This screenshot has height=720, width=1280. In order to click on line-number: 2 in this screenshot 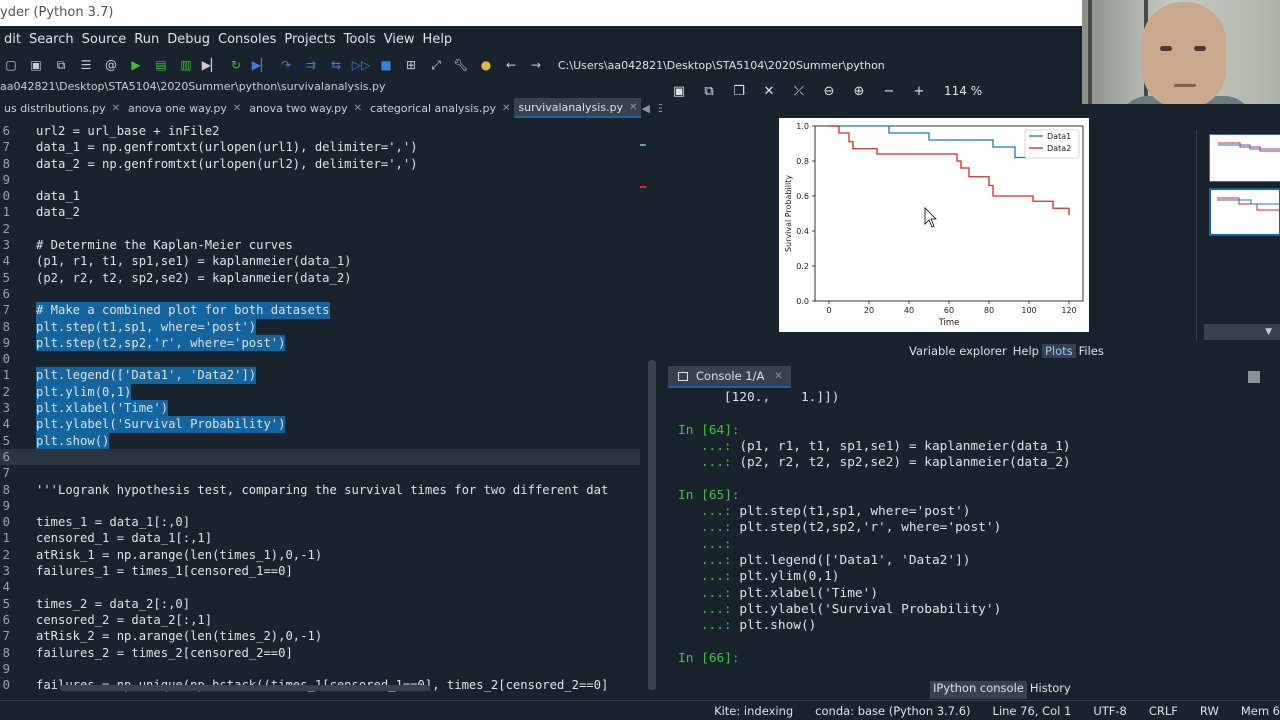, I will do `click(6, 554)`.